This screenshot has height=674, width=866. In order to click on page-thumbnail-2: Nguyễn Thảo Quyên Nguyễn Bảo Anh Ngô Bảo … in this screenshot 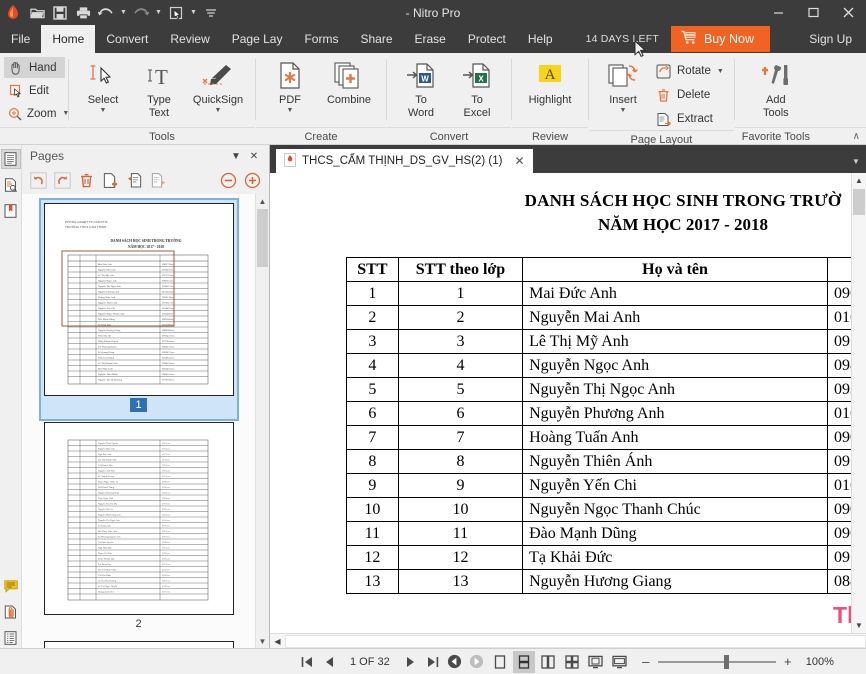, I will do `click(139, 528)`.